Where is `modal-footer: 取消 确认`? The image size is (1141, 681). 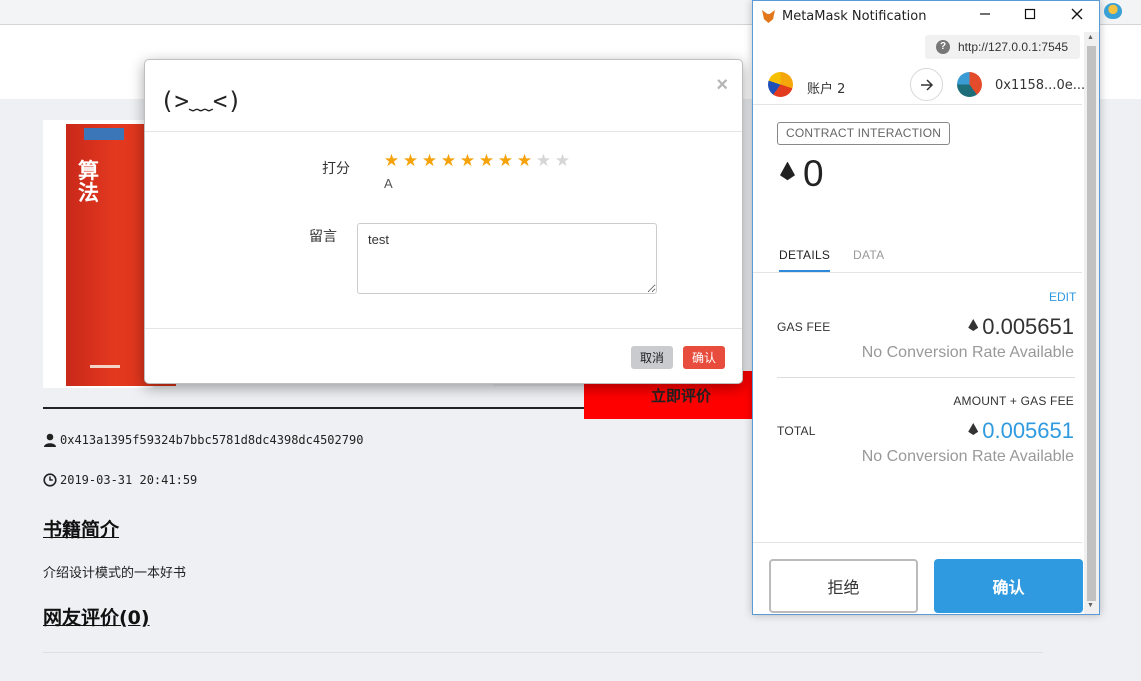
modal-footer: 取消 确认 is located at coordinates (443, 356).